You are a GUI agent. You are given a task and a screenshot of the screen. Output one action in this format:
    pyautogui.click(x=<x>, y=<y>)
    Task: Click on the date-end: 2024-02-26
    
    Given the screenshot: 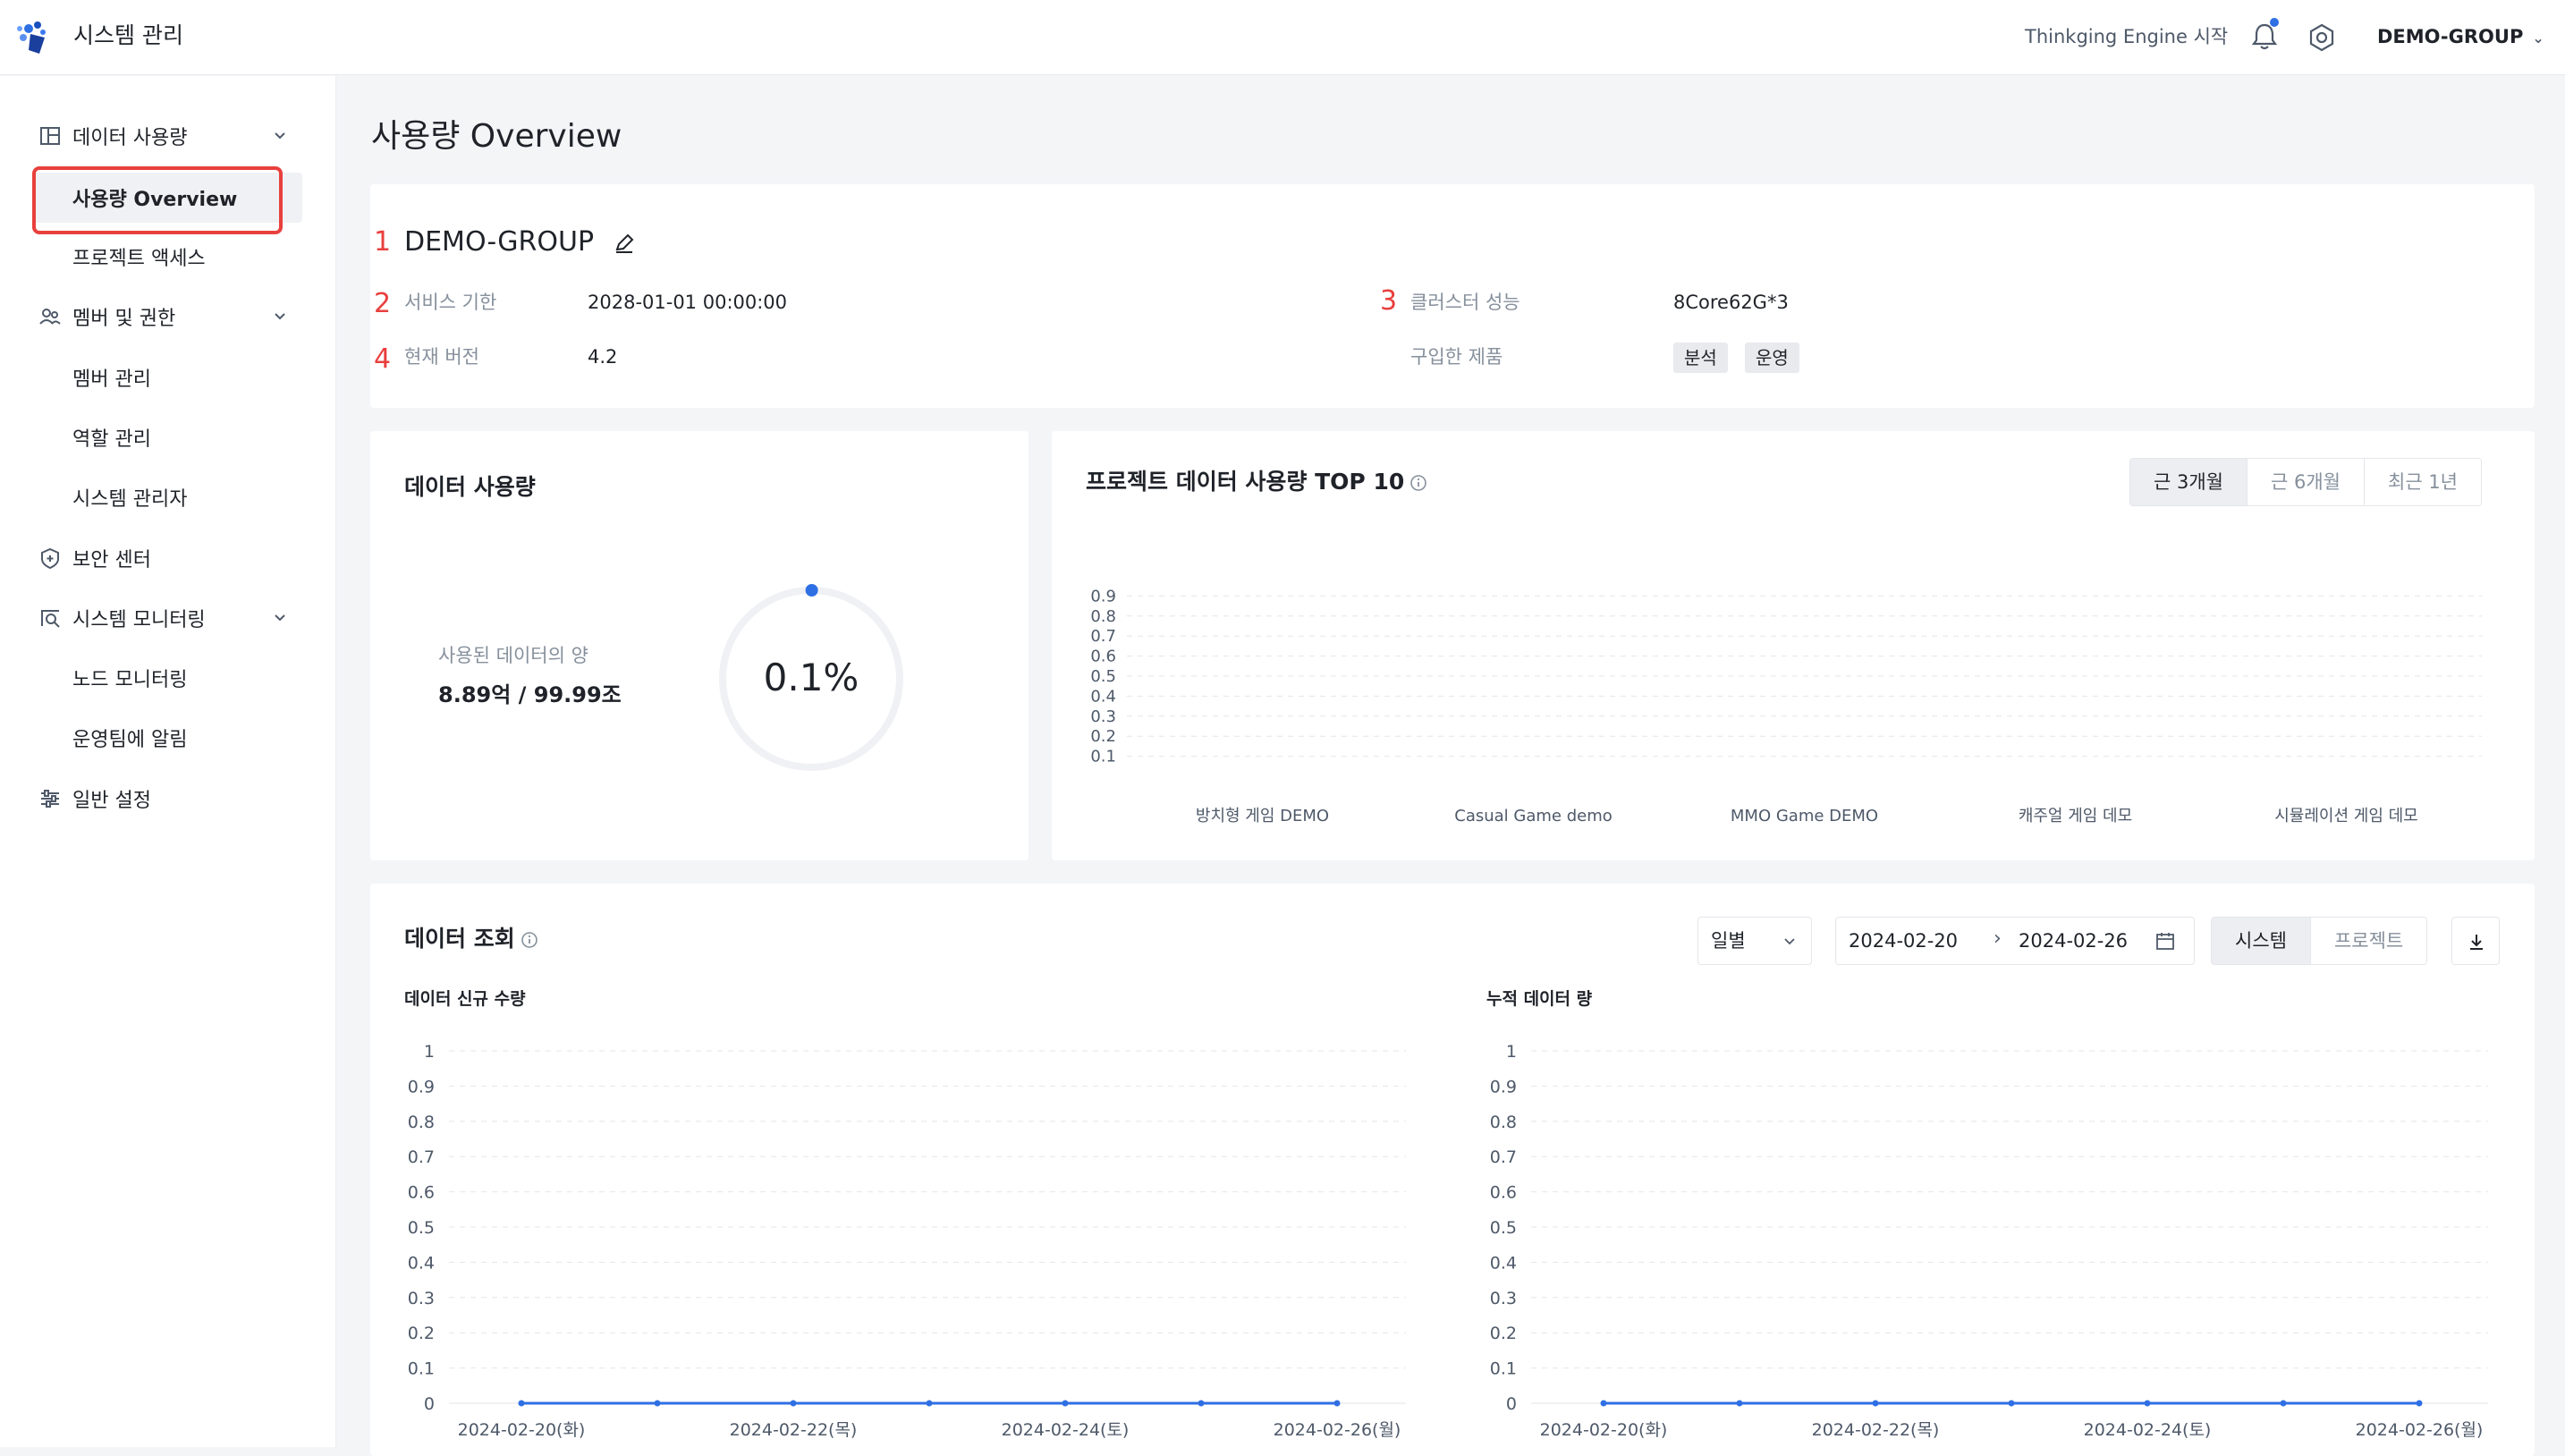 What is the action you would take?
    pyautogui.click(x=2073, y=941)
    